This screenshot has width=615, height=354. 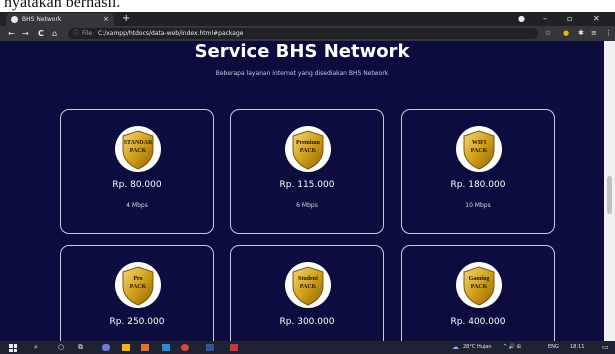 I want to click on package-card: Premium PACK Rp. 115.000 6 Mbps, so click(x=307, y=171).